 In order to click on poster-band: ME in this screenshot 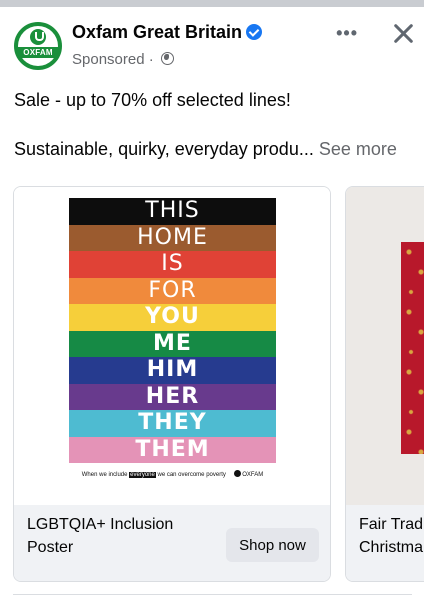, I will do `click(172, 343)`.